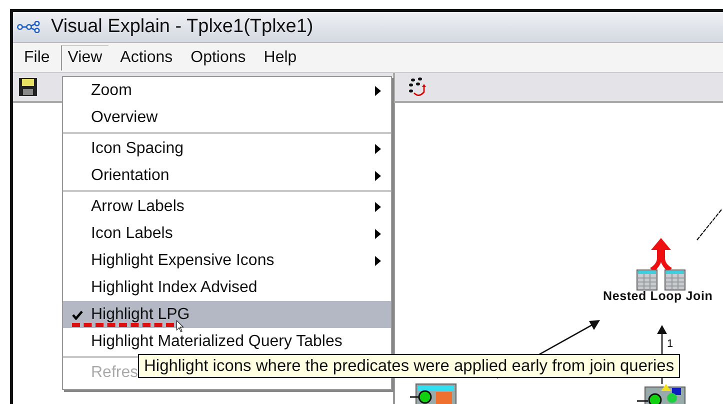 Image resolution: width=723 pixels, height=404 pixels. What do you see at coordinates (661, 394) in the screenshot?
I see `index-probe-icon` at bounding box center [661, 394].